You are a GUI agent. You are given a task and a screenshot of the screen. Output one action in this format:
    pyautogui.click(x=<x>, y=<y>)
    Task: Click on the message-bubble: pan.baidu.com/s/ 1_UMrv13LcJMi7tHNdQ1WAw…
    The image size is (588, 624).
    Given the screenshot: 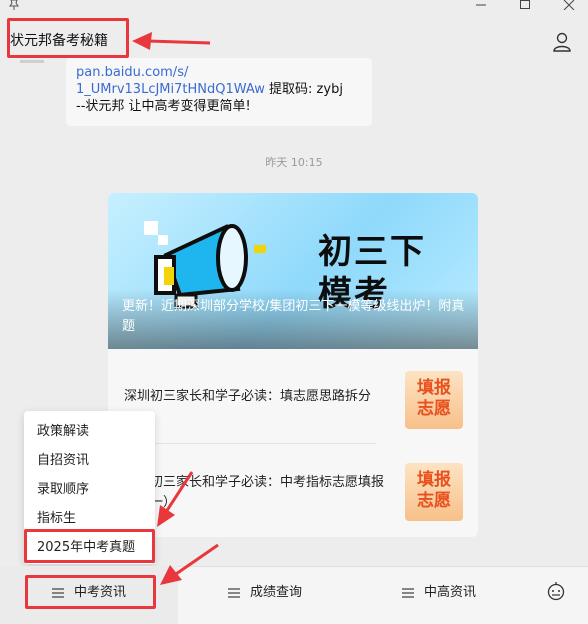 What is the action you would take?
    pyautogui.click(x=219, y=92)
    